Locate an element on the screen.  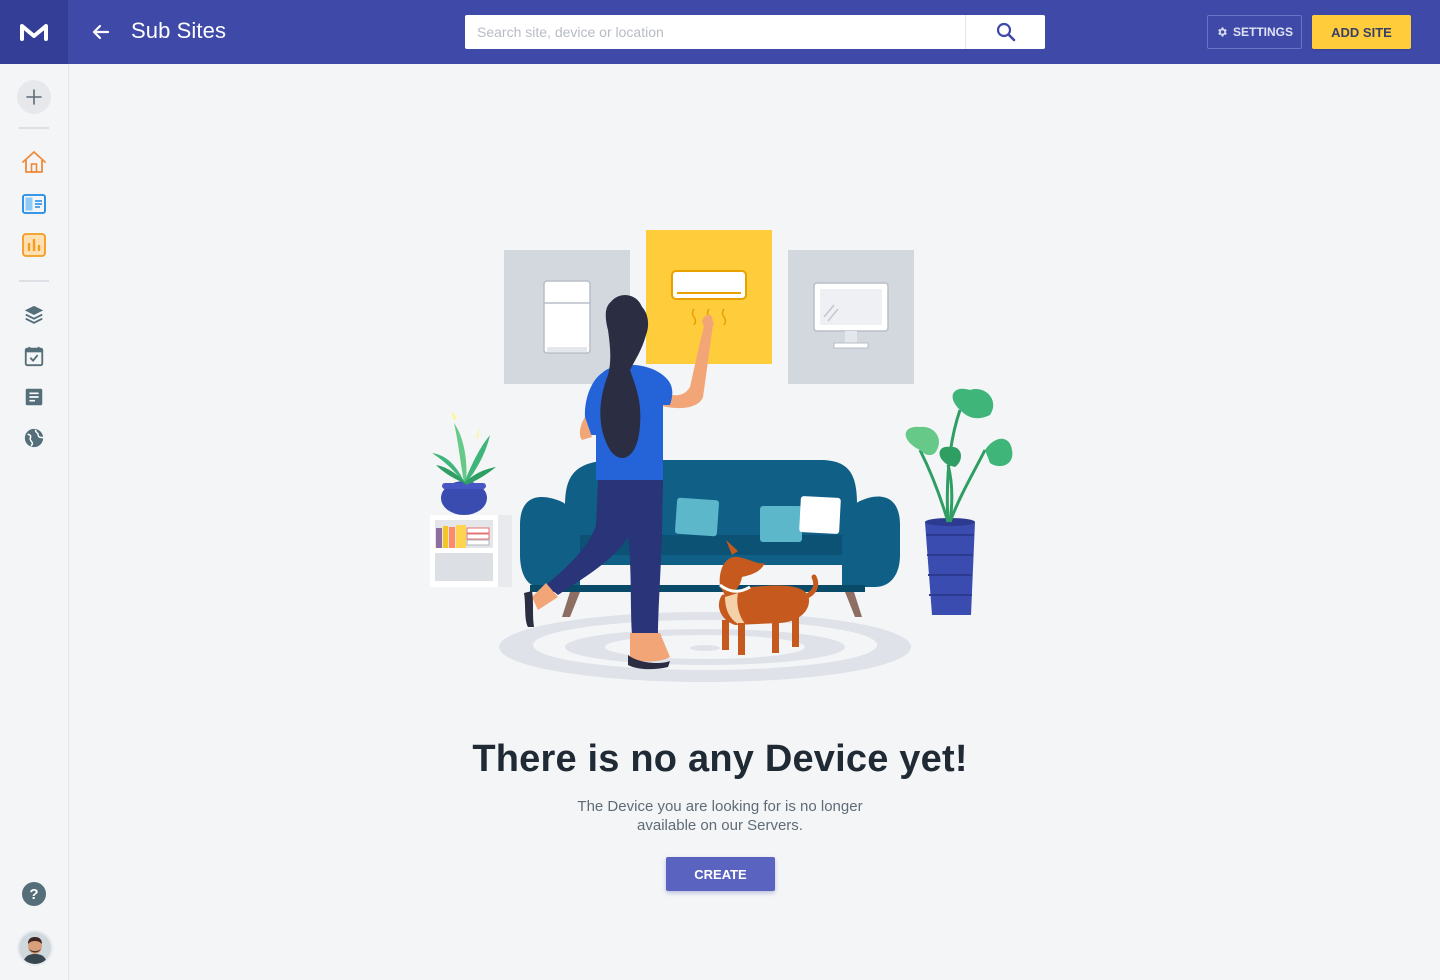
page-title: Sub Sites is located at coordinates (179, 30).